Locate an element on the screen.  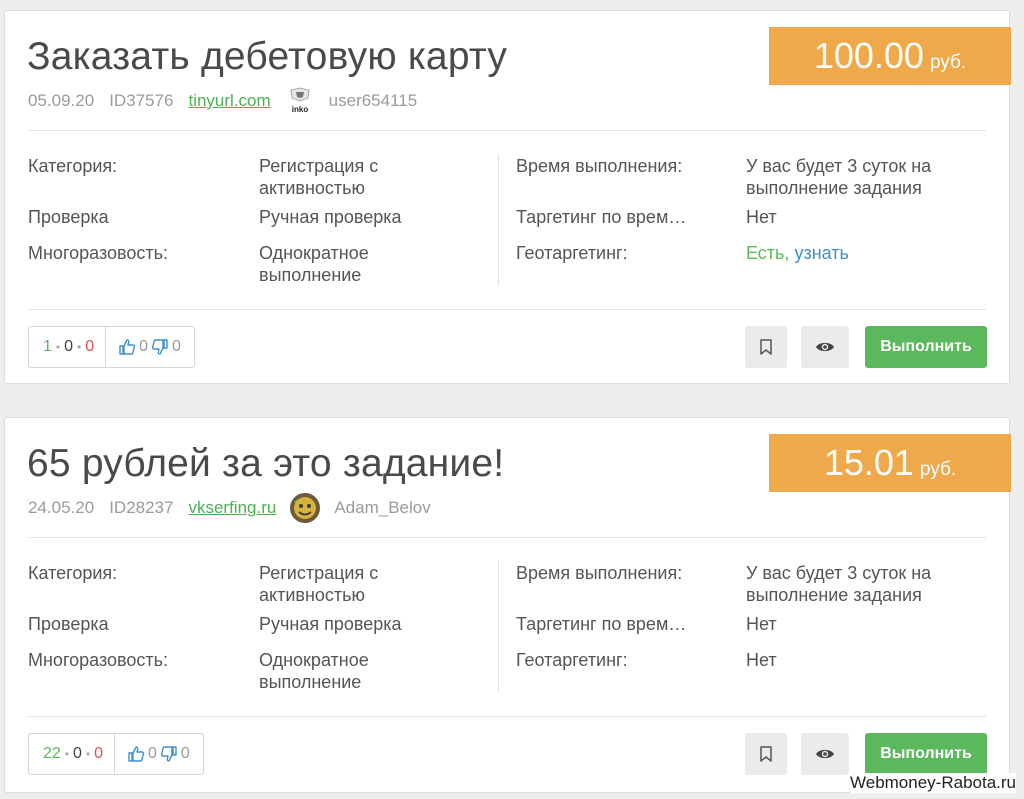
task-id: ID37576 is located at coordinates (141, 100).